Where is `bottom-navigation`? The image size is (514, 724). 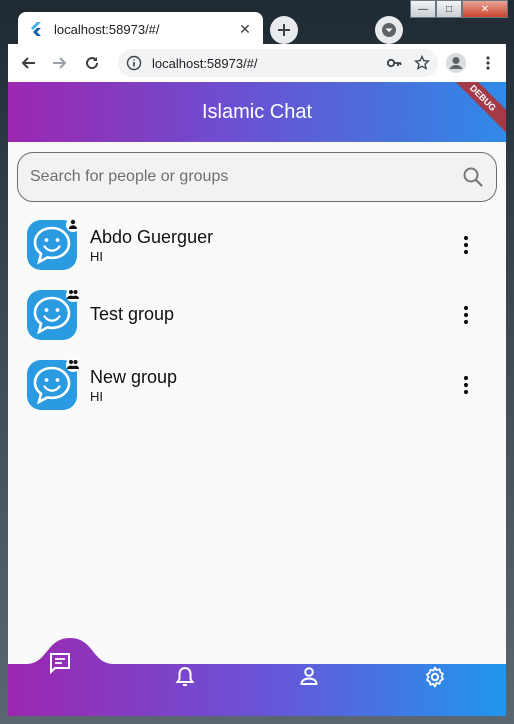 bottom-navigation is located at coordinates (257, 676).